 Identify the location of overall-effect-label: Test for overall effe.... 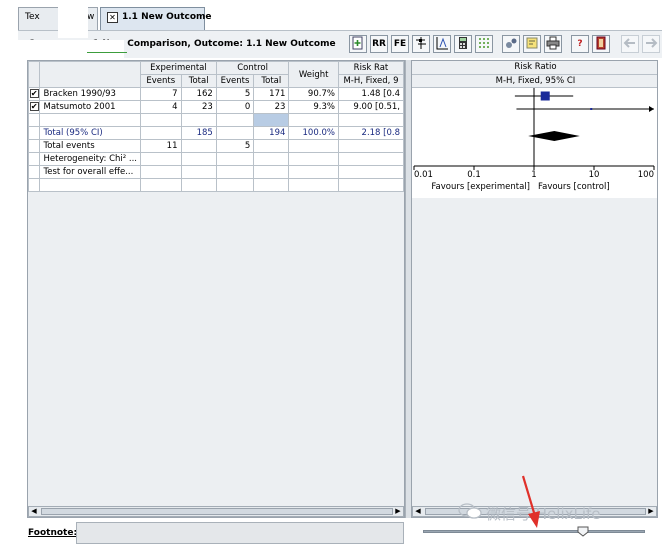
(90, 172).